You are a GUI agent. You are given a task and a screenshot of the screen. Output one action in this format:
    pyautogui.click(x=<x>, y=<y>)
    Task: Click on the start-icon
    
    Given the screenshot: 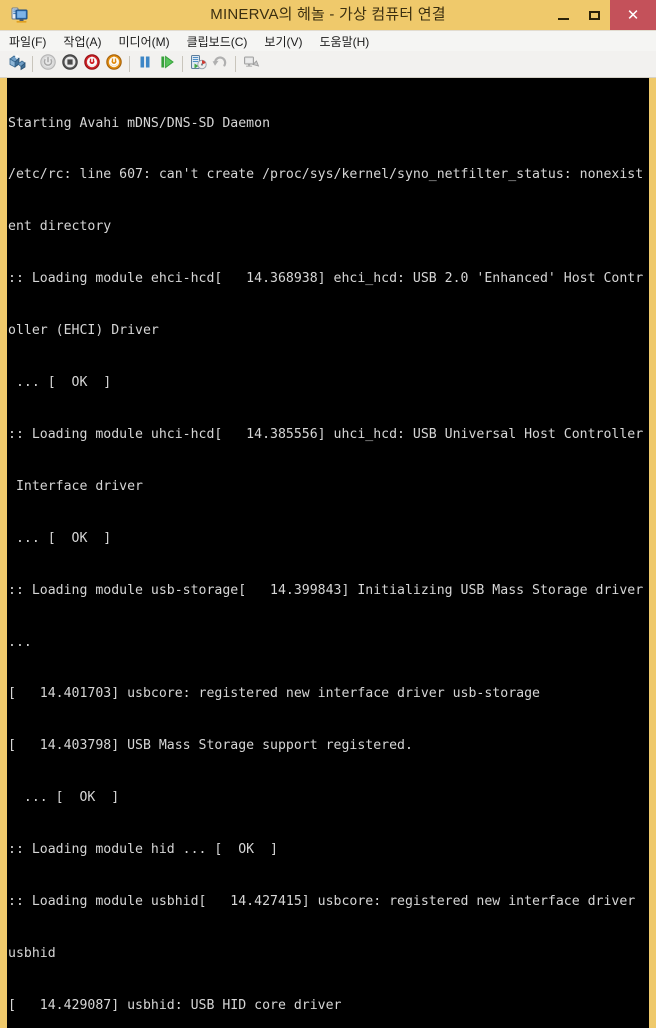 What is the action you would take?
    pyautogui.click(x=114, y=64)
    